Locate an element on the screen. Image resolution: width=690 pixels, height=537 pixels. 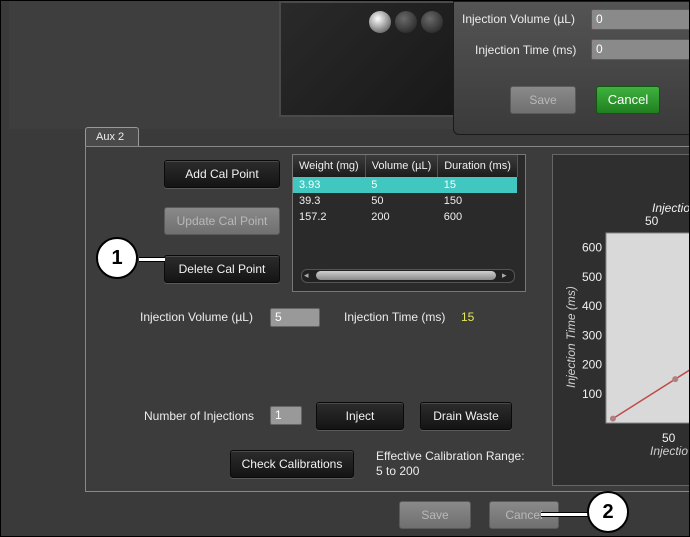
injection-volume-label: Injection Volume (µL) is located at coordinates (196, 317).